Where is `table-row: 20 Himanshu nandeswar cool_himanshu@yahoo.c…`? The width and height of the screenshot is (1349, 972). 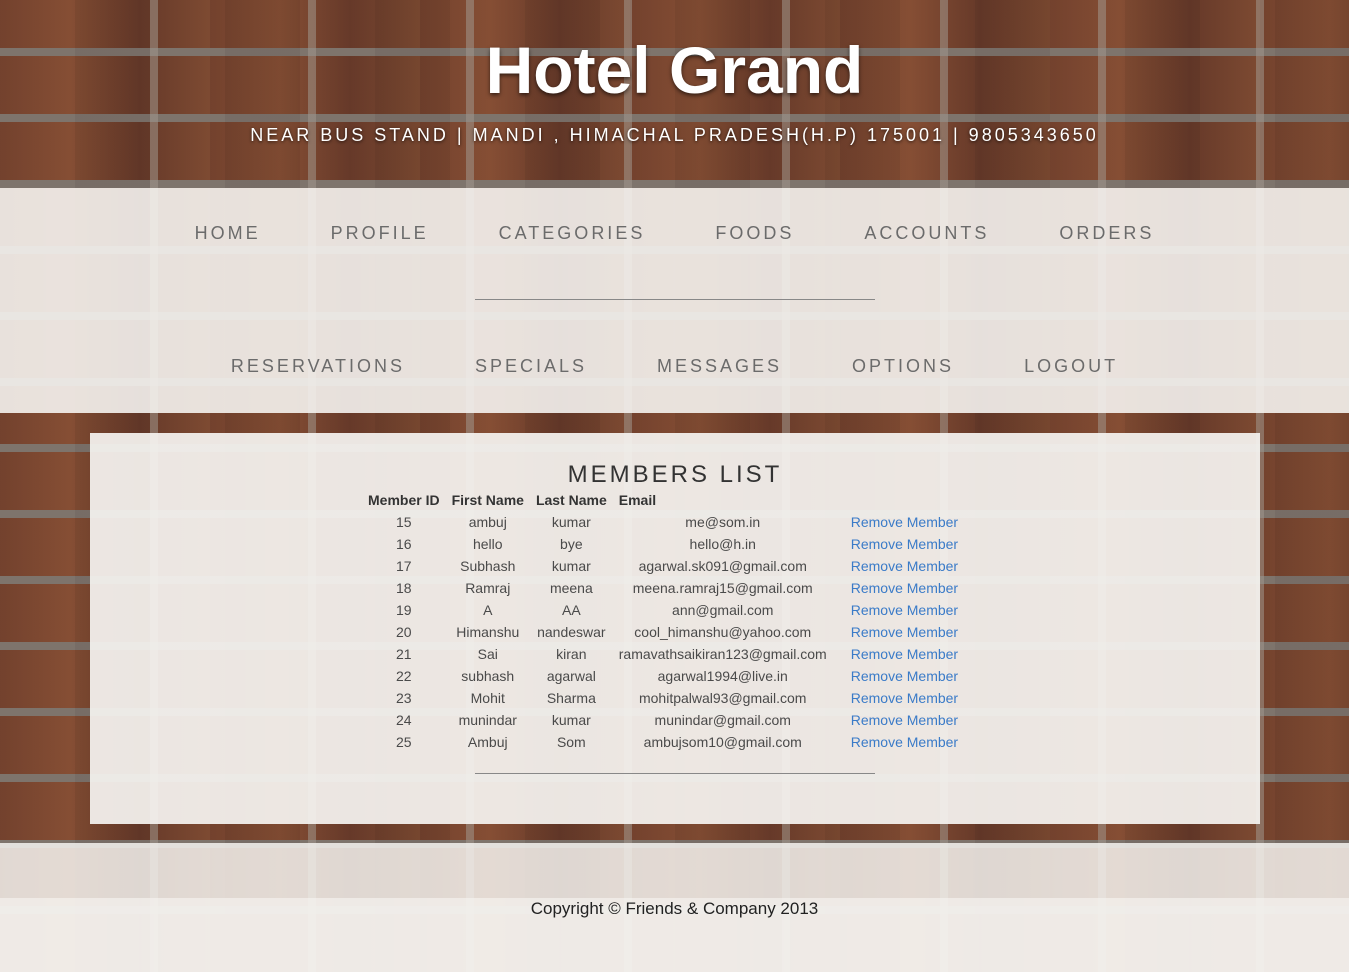
table-row: 20 Himanshu nandeswar cool_himanshu@yahoo.c… is located at coordinates (663, 632).